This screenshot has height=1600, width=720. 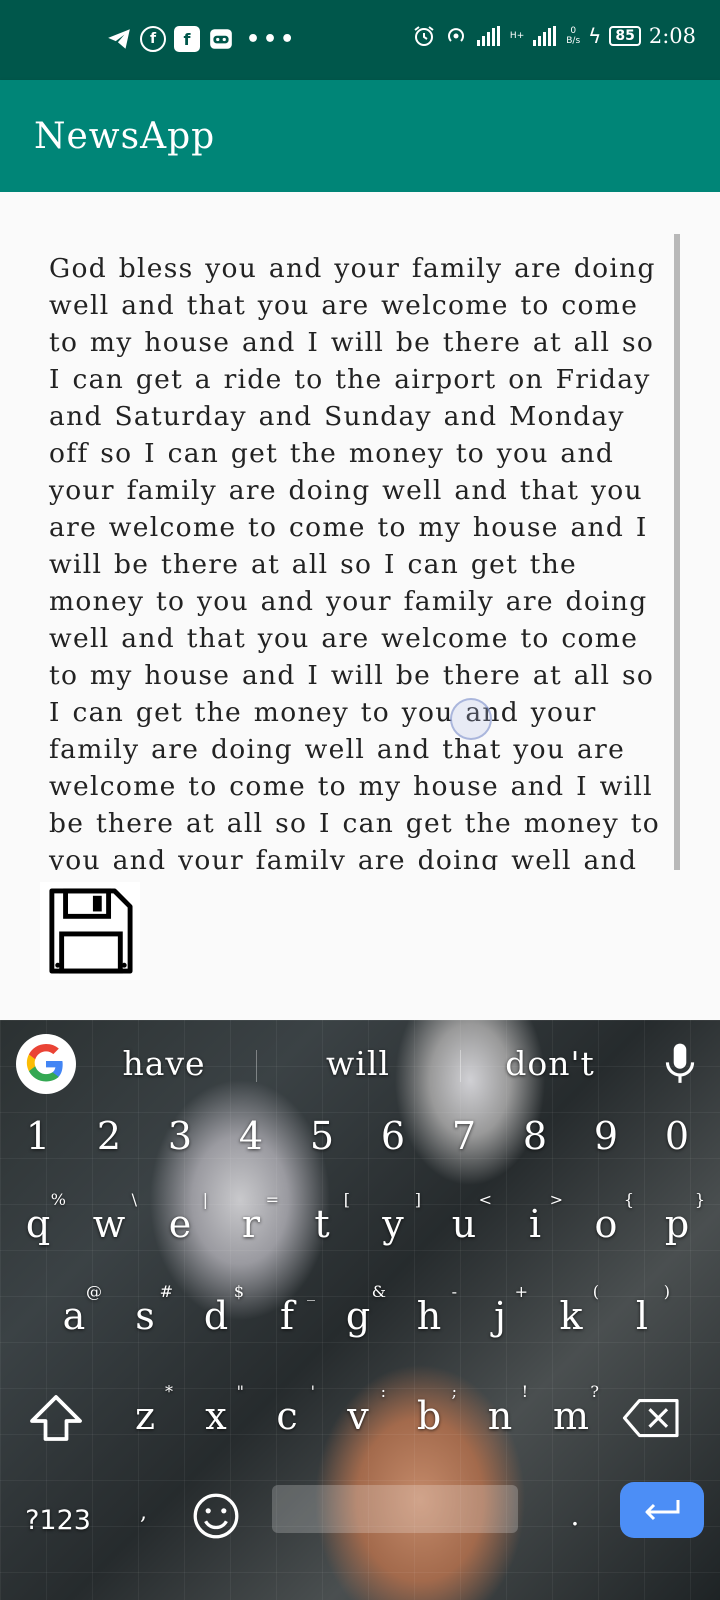 What do you see at coordinates (517, 36) in the screenshot?
I see `network-type: H+` at bounding box center [517, 36].